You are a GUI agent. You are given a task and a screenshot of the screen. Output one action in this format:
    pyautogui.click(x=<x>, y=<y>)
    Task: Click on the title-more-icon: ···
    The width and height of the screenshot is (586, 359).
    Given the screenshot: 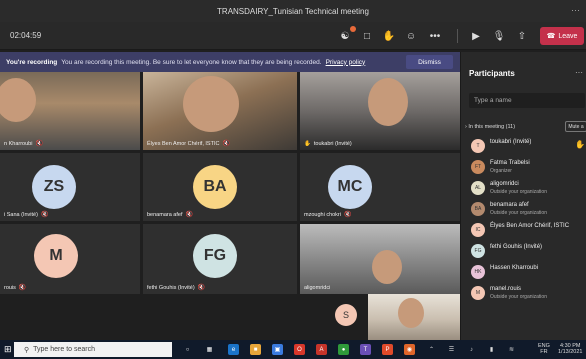 What is the action you would take?
    pyautogui.click(x=575, y=10)
    